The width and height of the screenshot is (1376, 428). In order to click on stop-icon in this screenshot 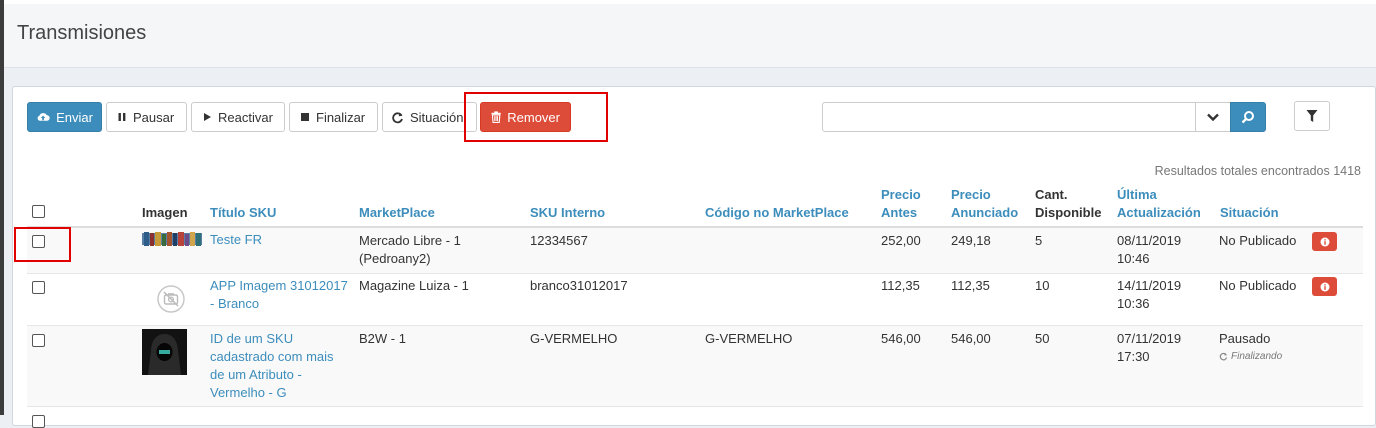, I will do `click(305, 117)`.